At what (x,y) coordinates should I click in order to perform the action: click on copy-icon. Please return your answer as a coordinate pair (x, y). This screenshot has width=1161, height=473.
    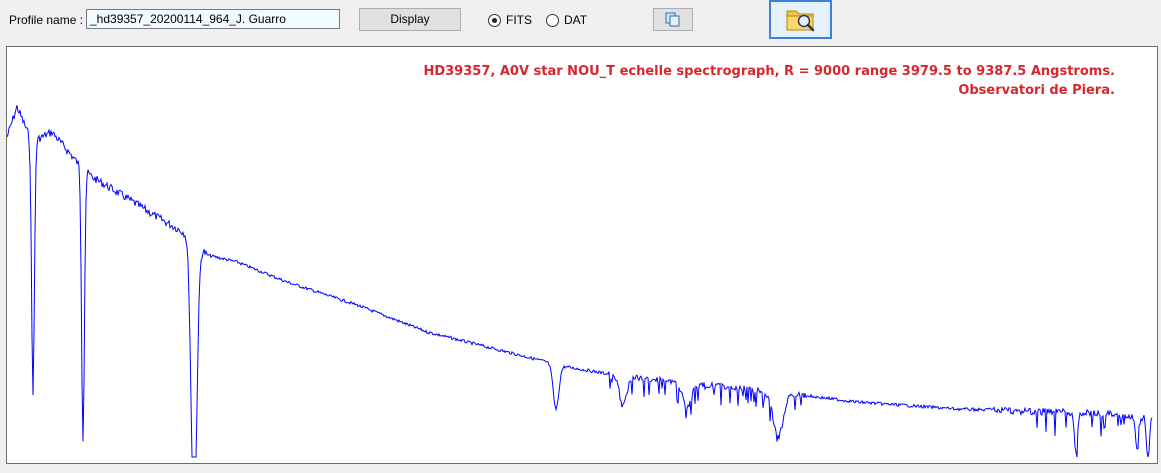
    Looking at the image, I should click on (672, 19).